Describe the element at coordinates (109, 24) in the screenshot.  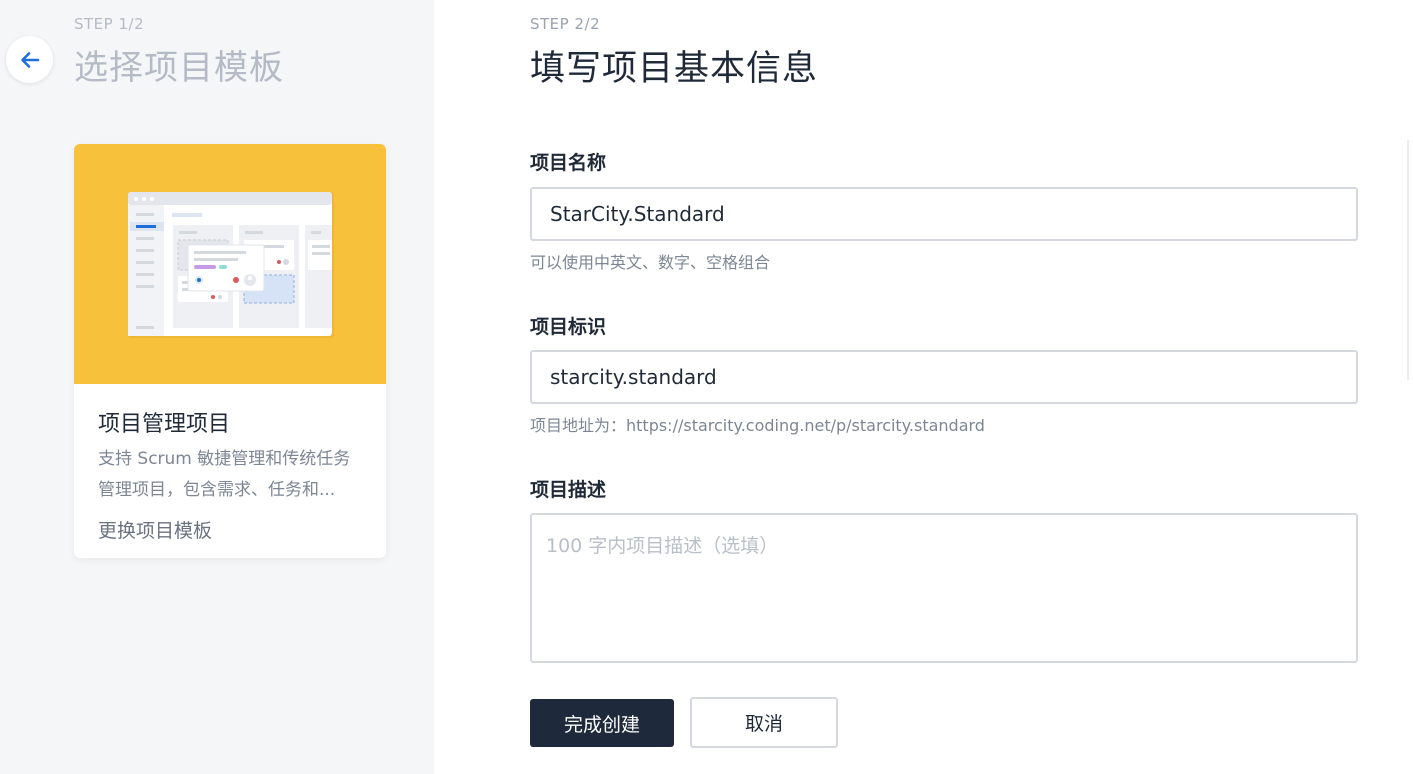
I see `step-indicator: STEP 1/2` at that location.